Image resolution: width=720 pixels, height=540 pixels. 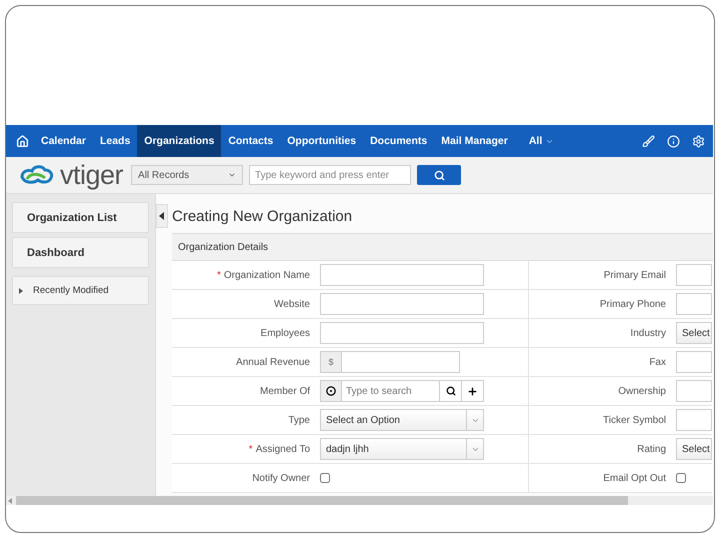 What do you see at coordinates (232, 175) in the screenshot?
I see `caret-icon` at bounding box center [232, 175].